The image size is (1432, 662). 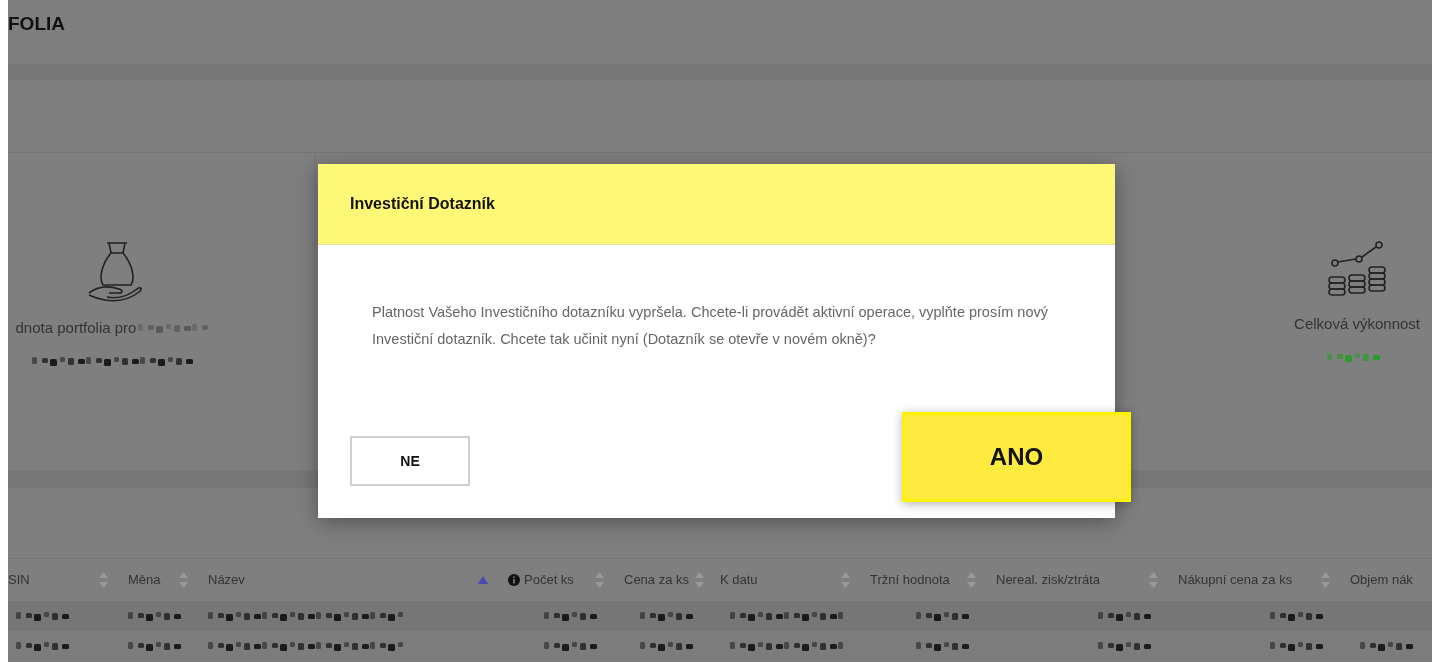 I want to click on column-header: SIN, so click(x=64, y=580).